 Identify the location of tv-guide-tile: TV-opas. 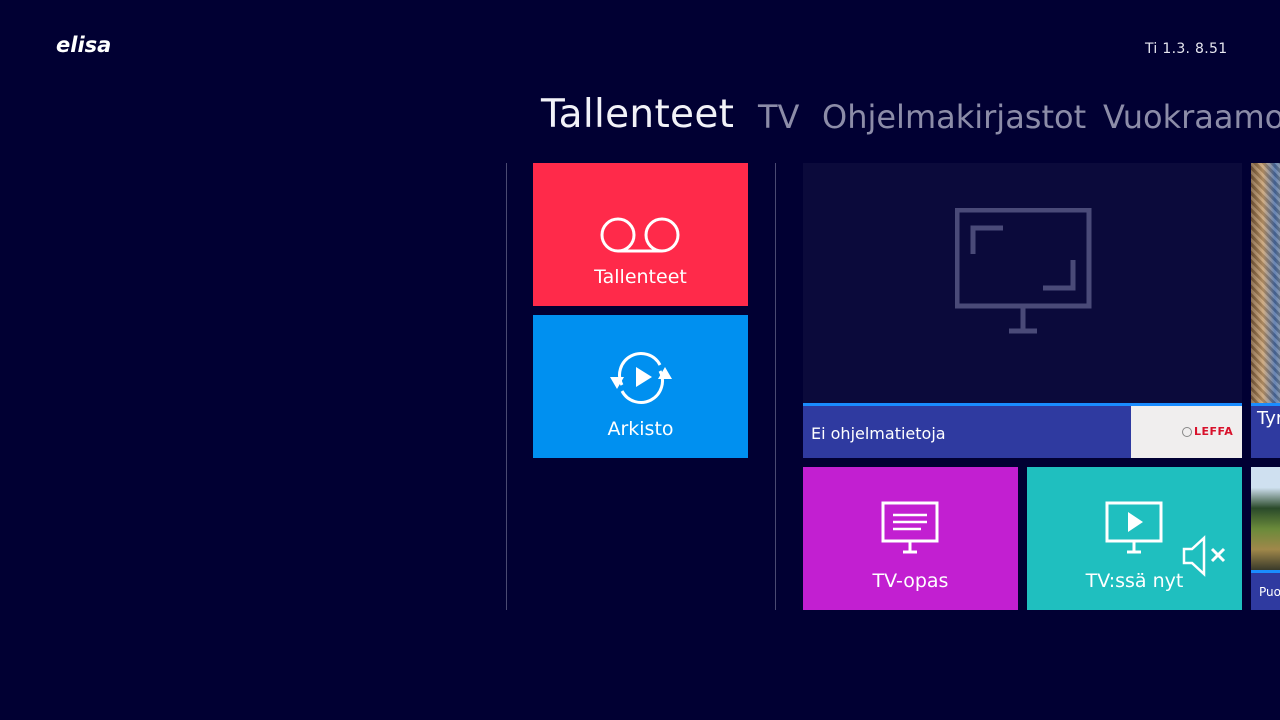
(910, 538).